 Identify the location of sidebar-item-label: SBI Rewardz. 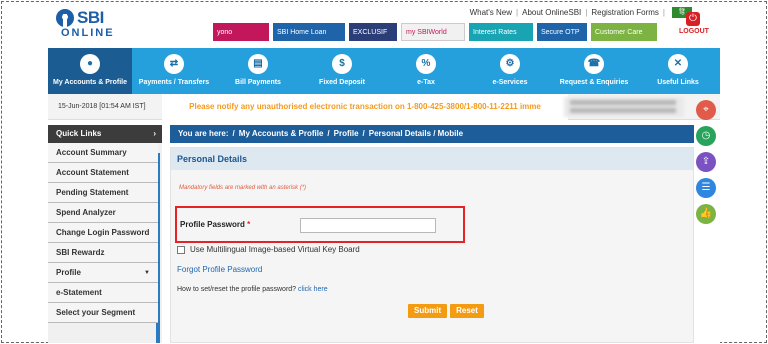
(80, 252).